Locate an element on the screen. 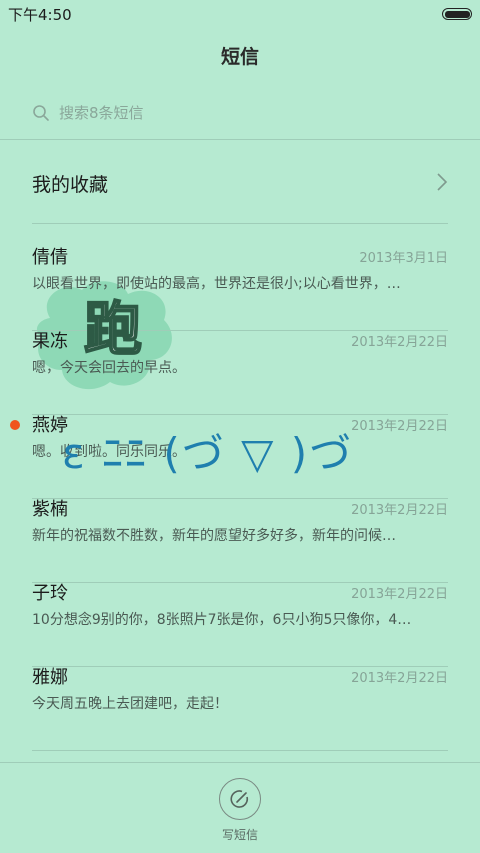  favorites-label: 我的收藏 is located at coordinates (70, 185).